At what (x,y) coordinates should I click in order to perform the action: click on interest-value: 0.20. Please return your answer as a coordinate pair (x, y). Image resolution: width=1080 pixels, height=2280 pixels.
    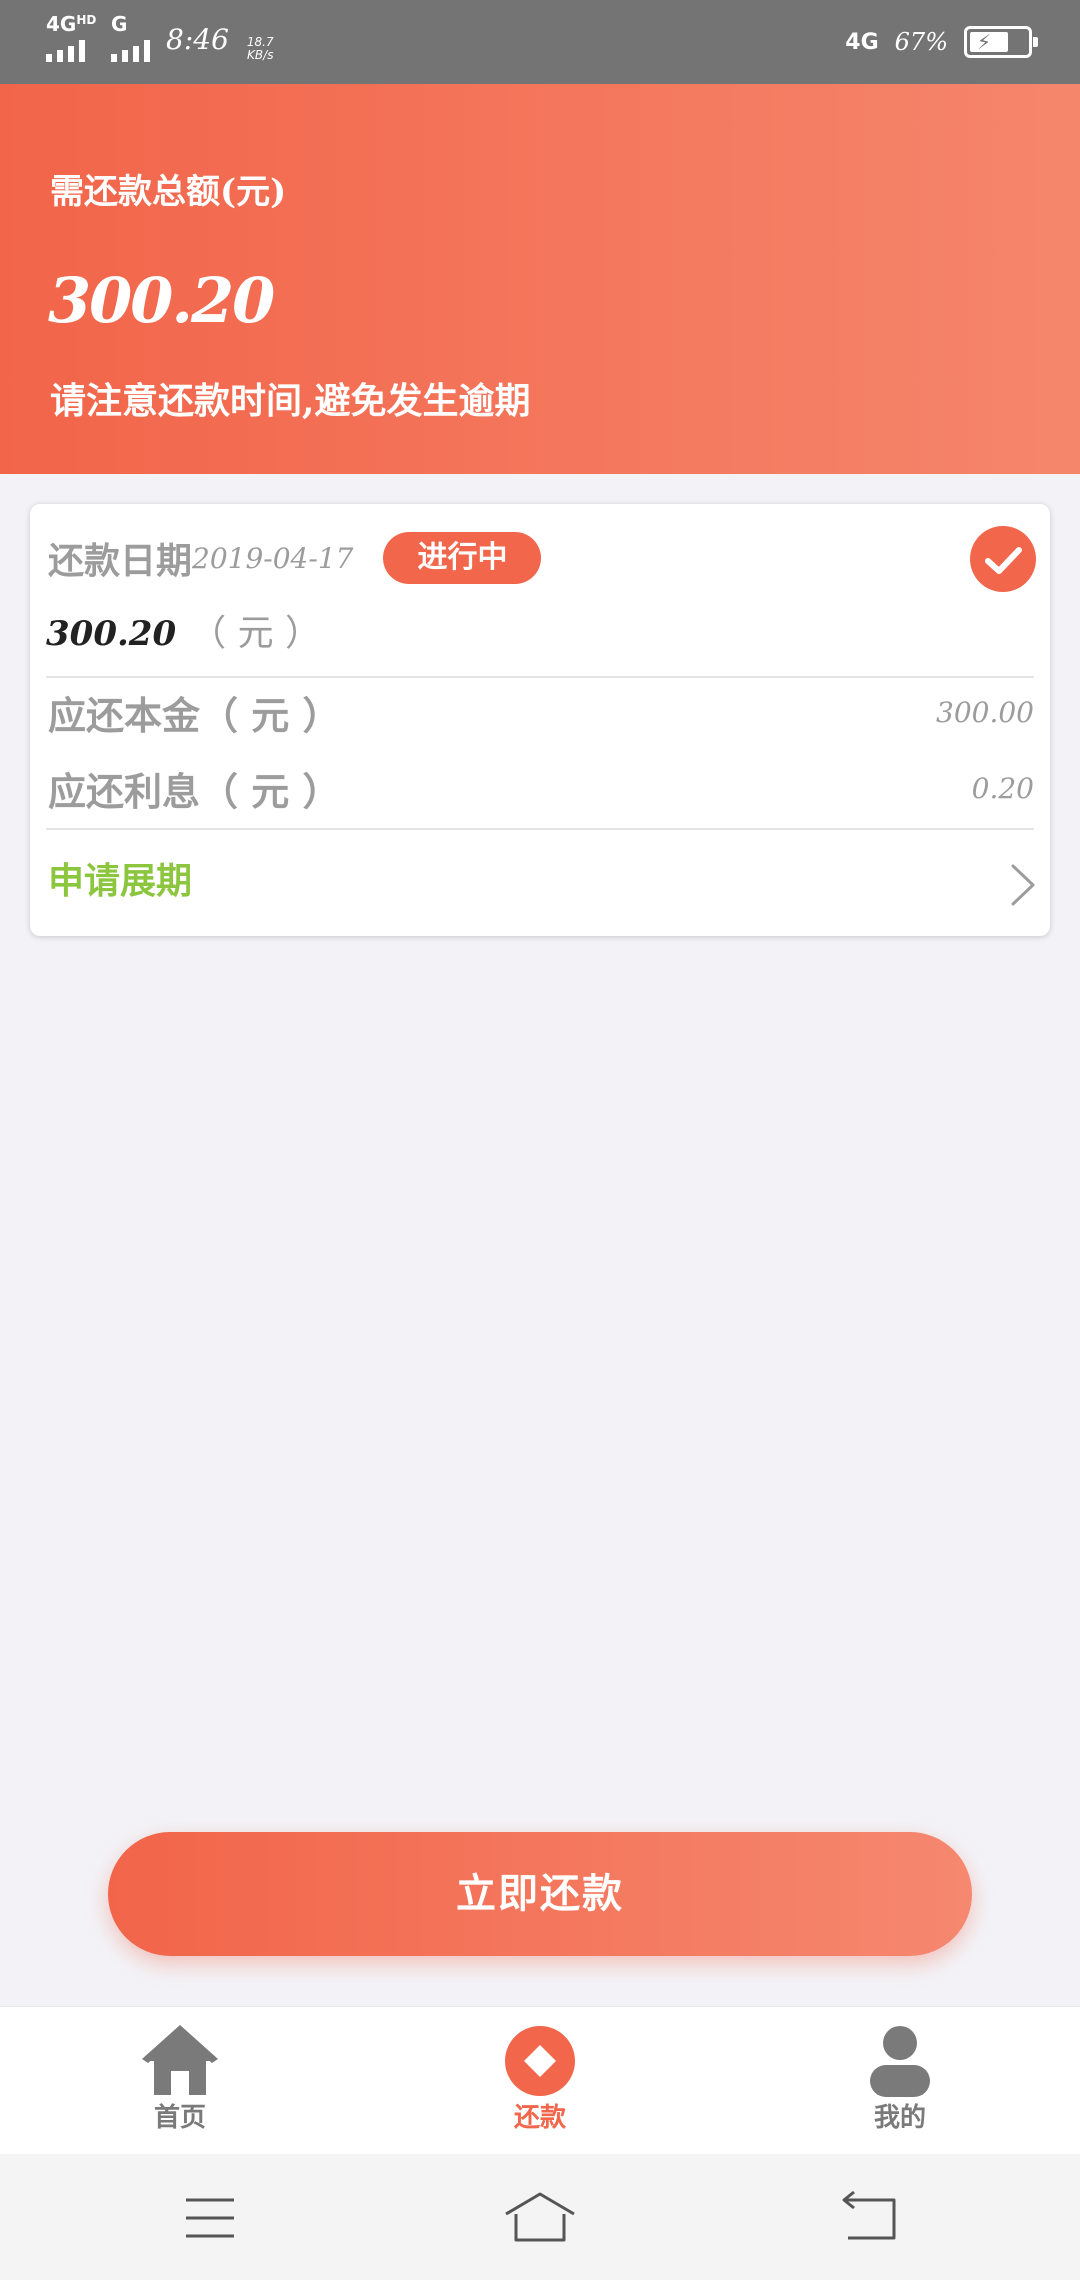
    Looking at the image, I should click on (1002, 788).